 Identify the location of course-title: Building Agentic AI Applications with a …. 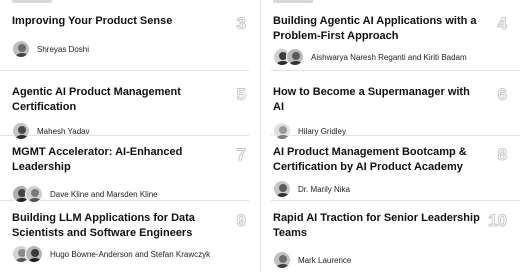
(378, 29).